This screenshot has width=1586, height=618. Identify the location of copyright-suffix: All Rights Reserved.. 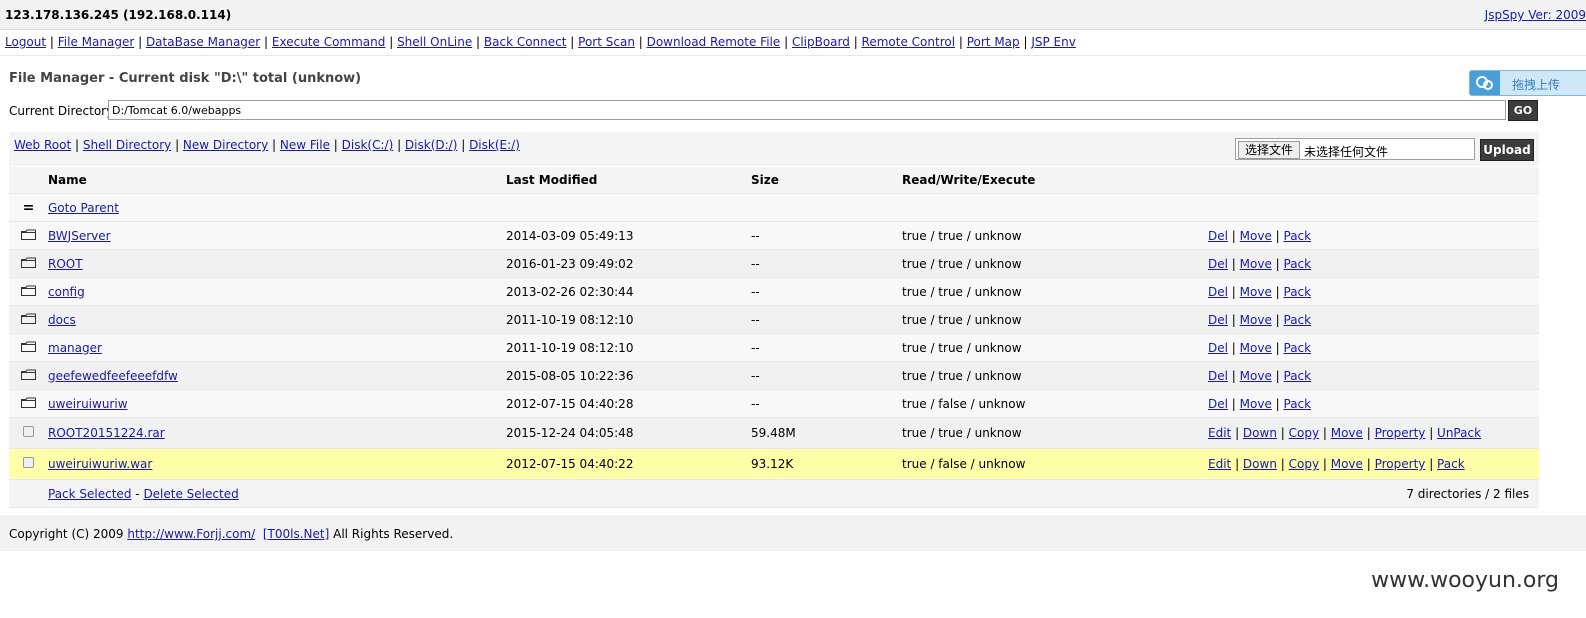
(393, 534).